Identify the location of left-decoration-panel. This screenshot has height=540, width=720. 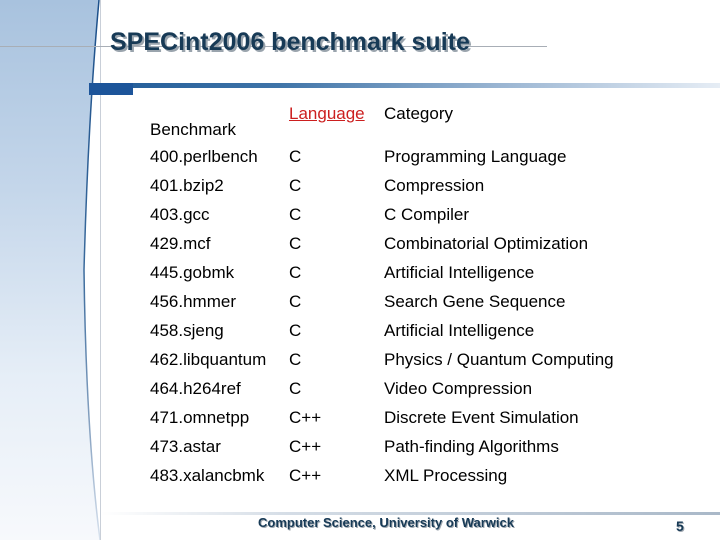
(50, 270).